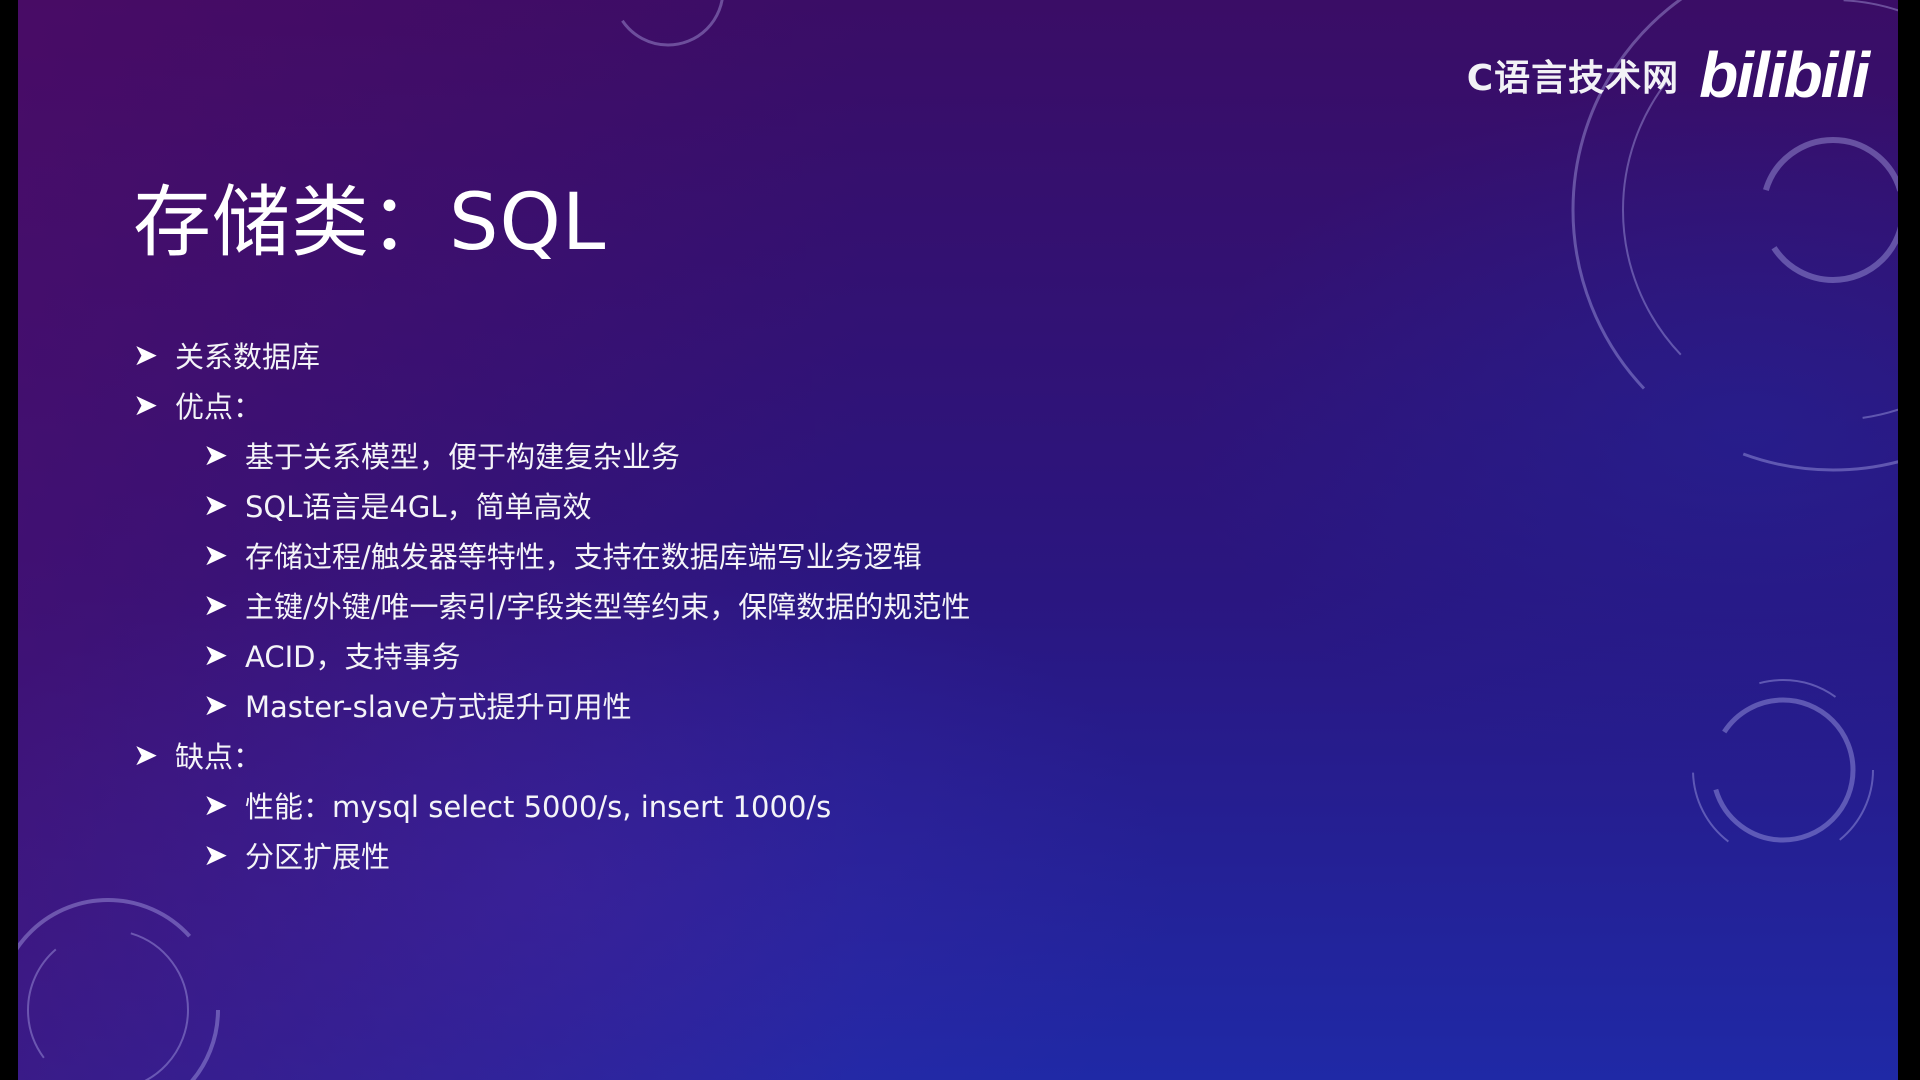 The image size is (1920, 1080). I want to click on bullet-item: ➤ 性能：mysql select 5000/s, insert 1000/s, so click(551, 805).